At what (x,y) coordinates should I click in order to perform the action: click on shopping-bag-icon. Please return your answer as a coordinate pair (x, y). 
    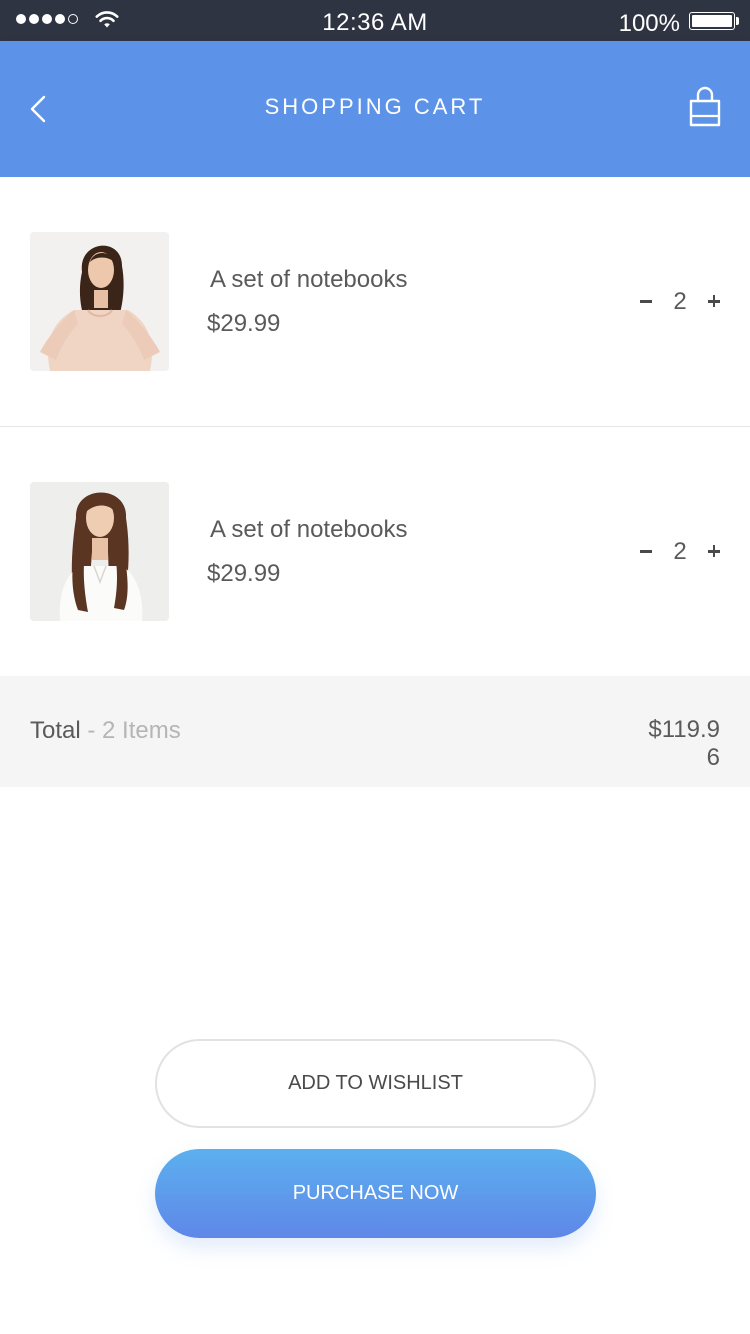
    Looking at the image, I should click on (705, 106).